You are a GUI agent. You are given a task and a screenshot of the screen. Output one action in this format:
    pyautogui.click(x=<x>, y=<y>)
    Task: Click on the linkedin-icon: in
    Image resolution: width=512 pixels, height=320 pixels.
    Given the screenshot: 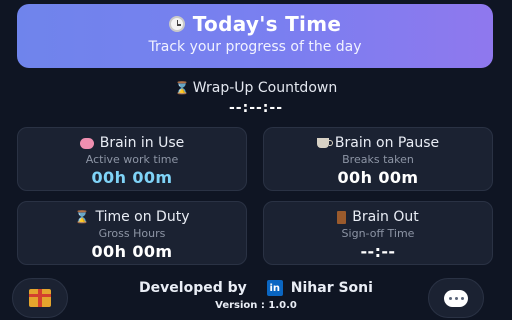 What is the action you would take?
    pyautogui.click(x=274, y=288)
    